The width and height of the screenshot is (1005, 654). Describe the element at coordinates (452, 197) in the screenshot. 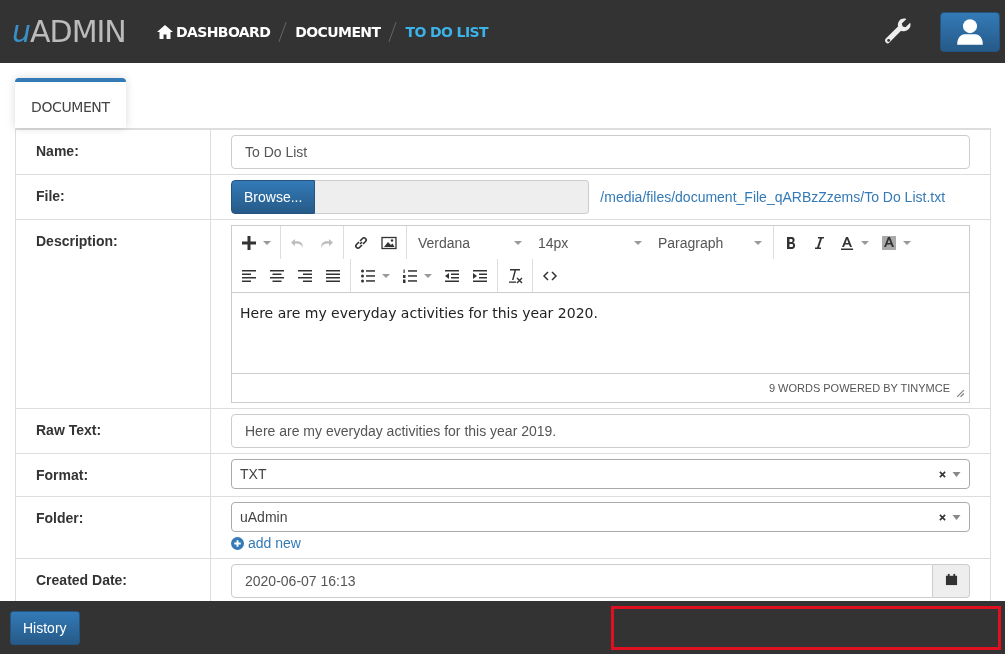

I see `file-field` at that location.